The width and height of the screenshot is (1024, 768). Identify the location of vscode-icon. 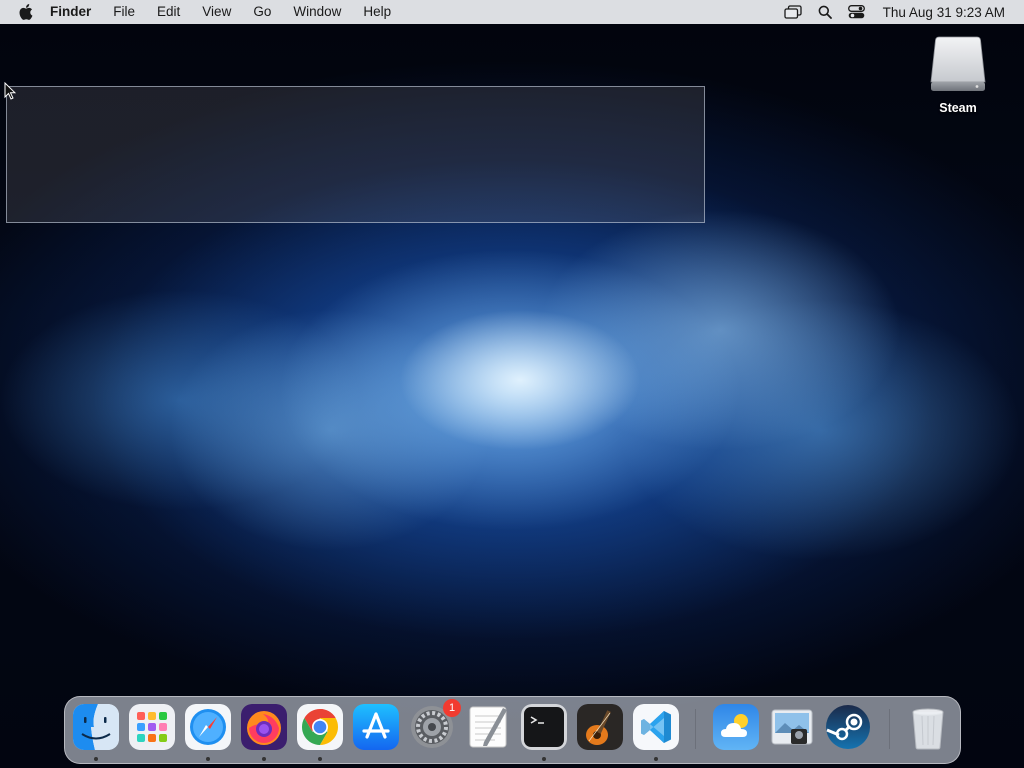
(656, 727).